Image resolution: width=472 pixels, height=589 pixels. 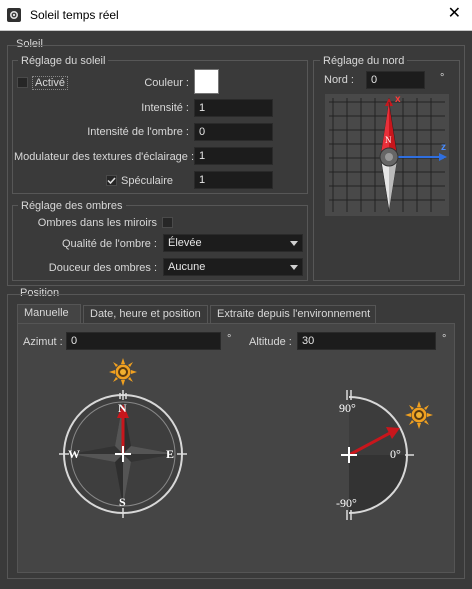 I want to click on douceur-dropdown: Aucune, so click(x=233, y=267).